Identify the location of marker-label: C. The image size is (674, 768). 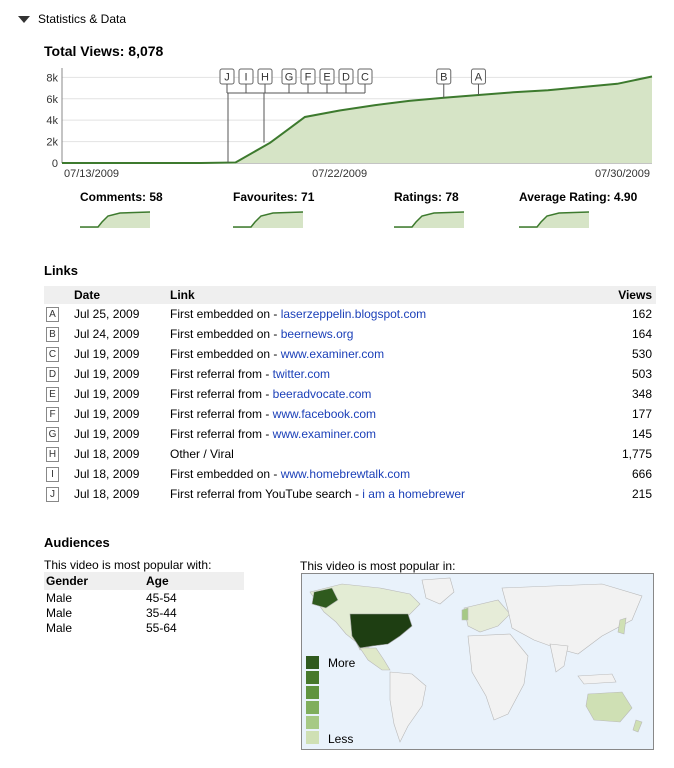
(365, 78).